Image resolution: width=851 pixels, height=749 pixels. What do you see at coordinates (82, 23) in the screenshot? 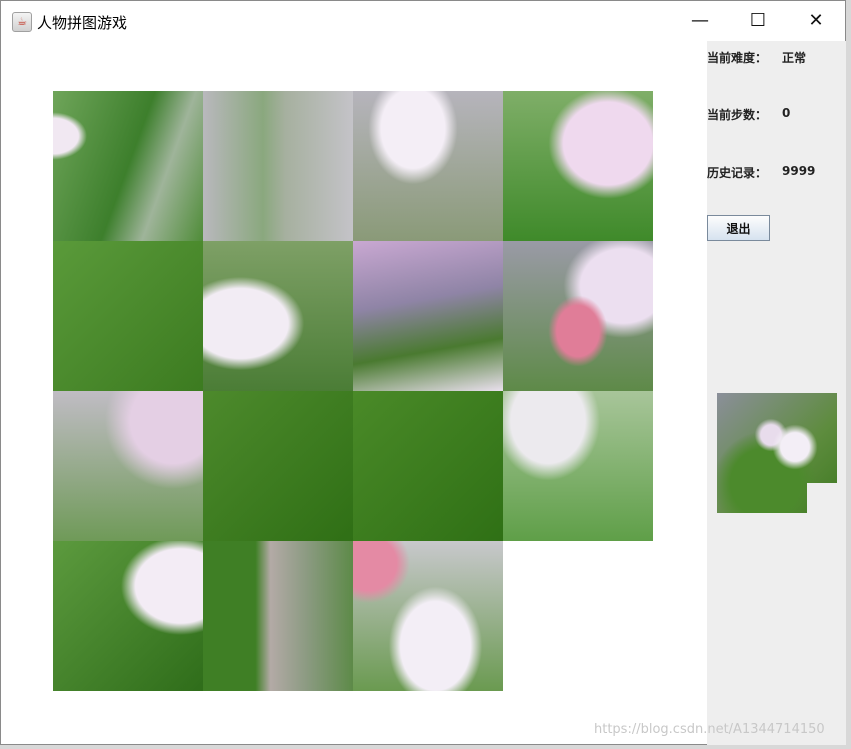
I see `window-title: 人物拼图游戏` at bounding box center [82, 23].